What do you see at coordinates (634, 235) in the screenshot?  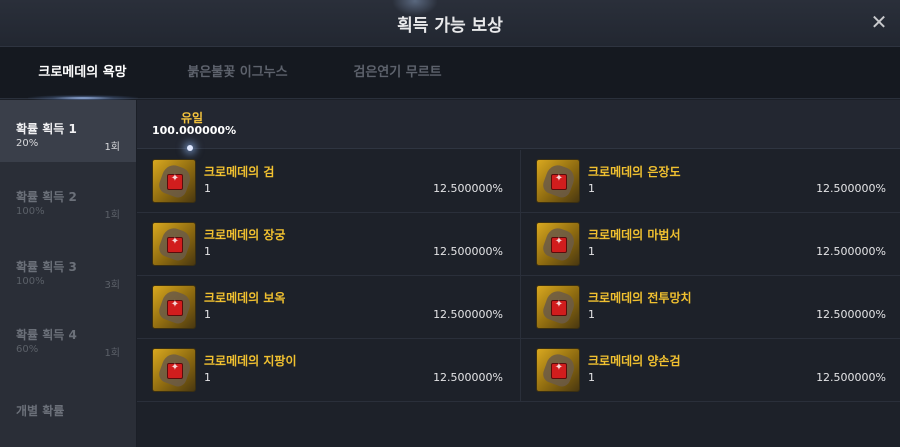 I see `item-name: 크로메데의 마법서` at bounding box center [634, 235].